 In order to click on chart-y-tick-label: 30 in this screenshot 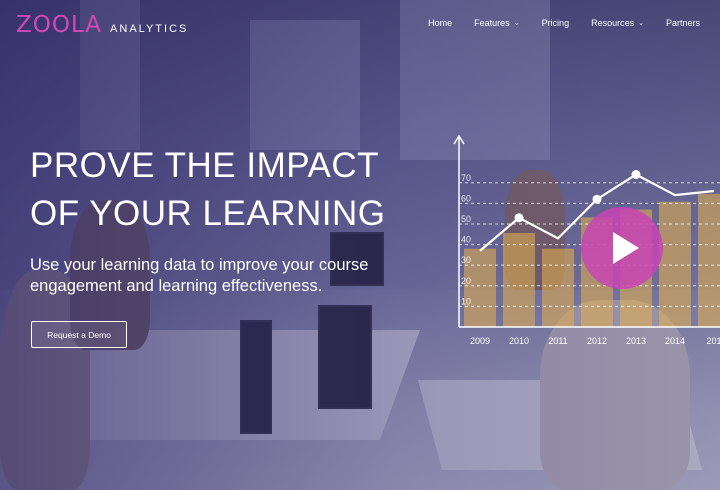, I will do `click(466, 260)`.